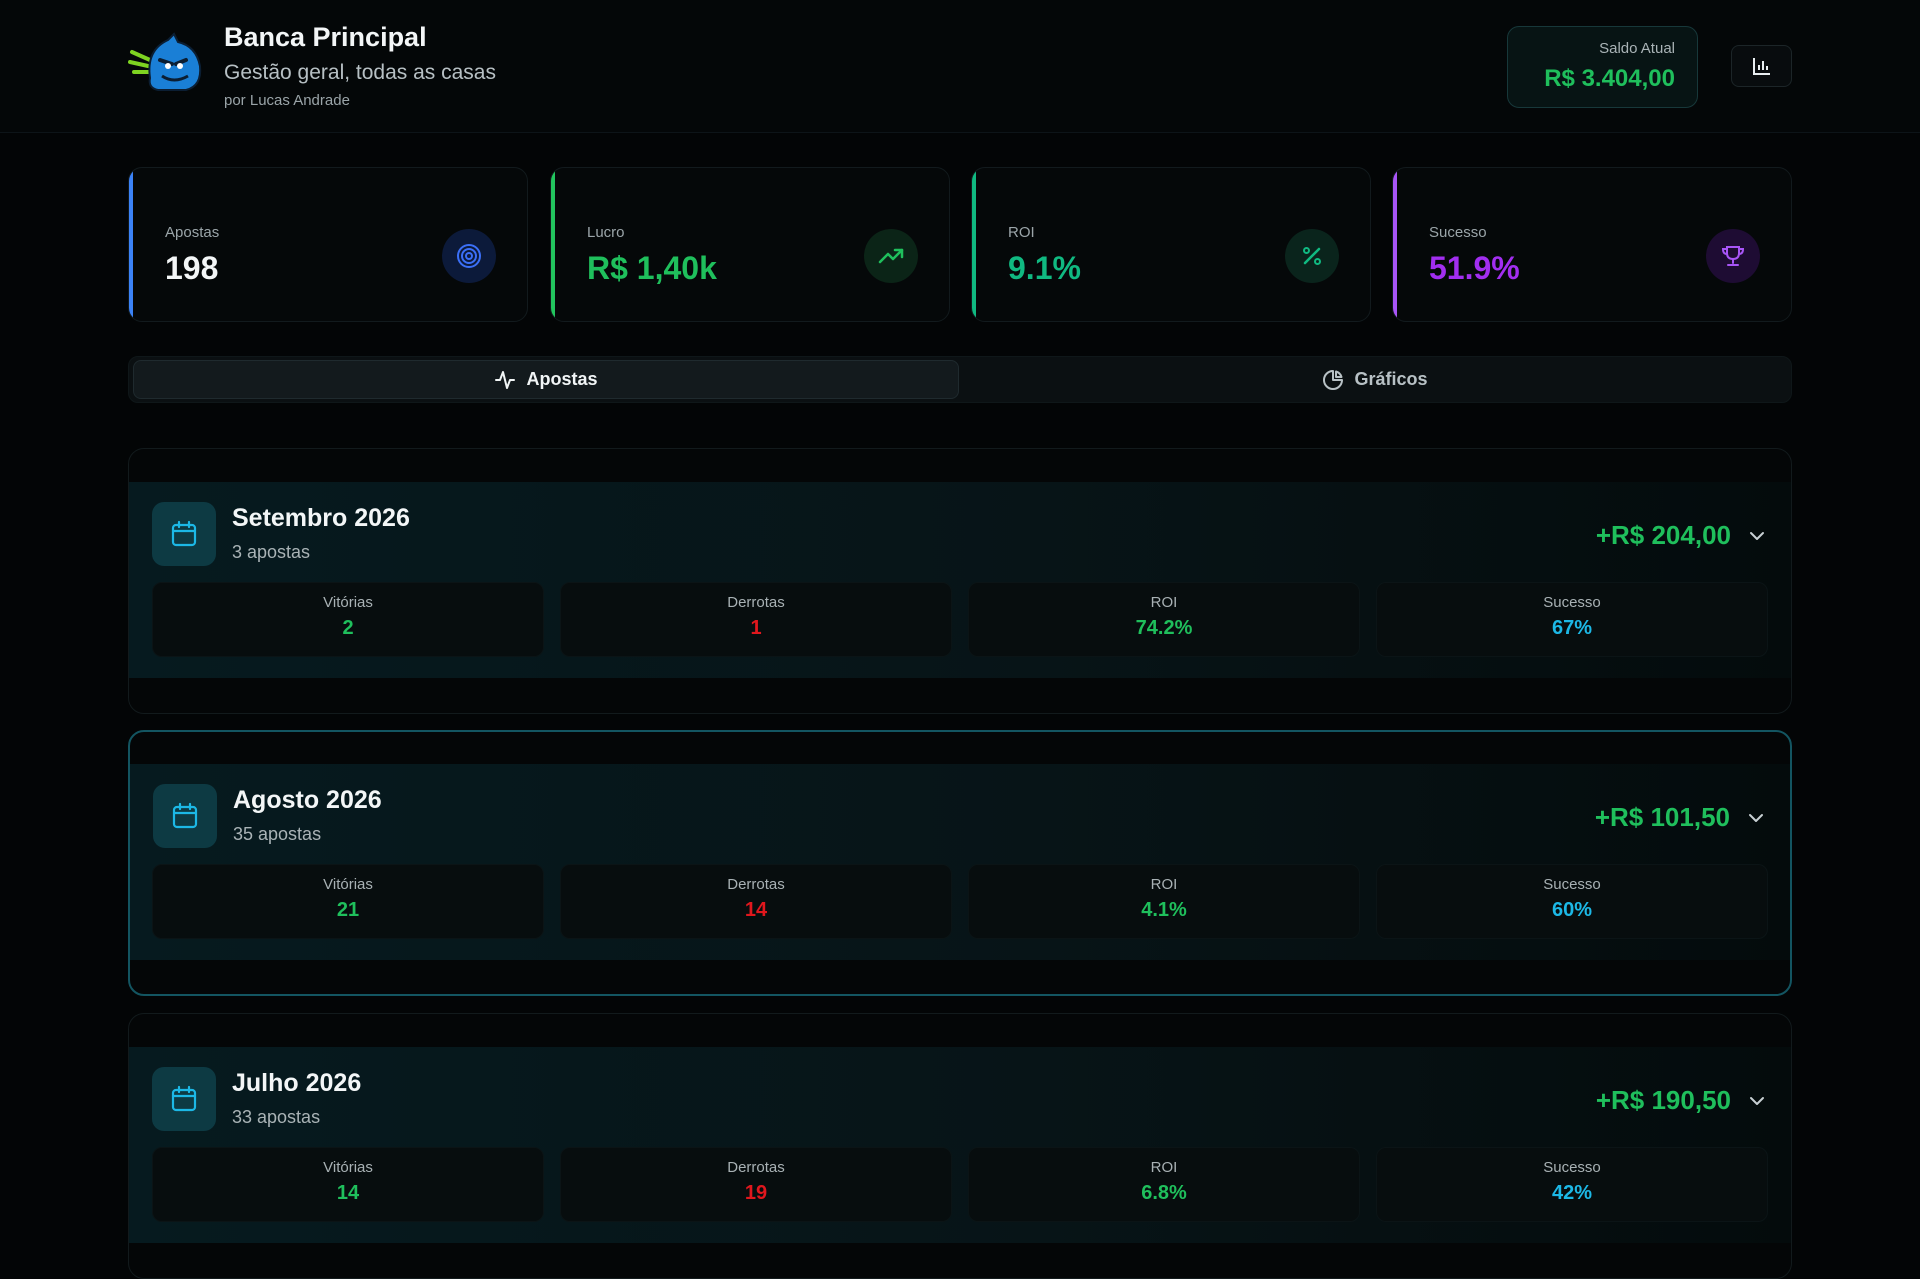 This screenshot has height=1279, width=1920. Describe the element at coordinates (1637, 48) in the screenshot. I see `balance-label: Saldo Atual` at that location.